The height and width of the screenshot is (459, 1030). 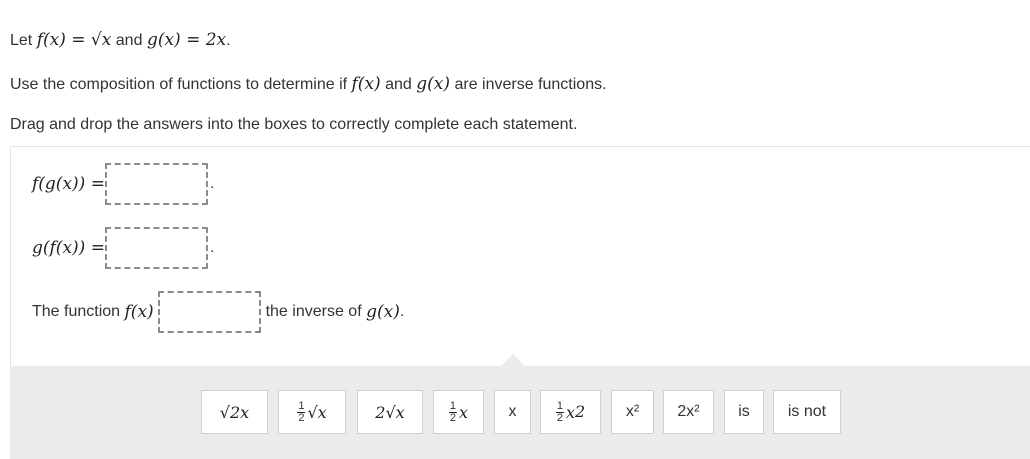 I want to click on statement-inverse: The function f(x) the inverse of g(x)., so click(x=218, y=312).